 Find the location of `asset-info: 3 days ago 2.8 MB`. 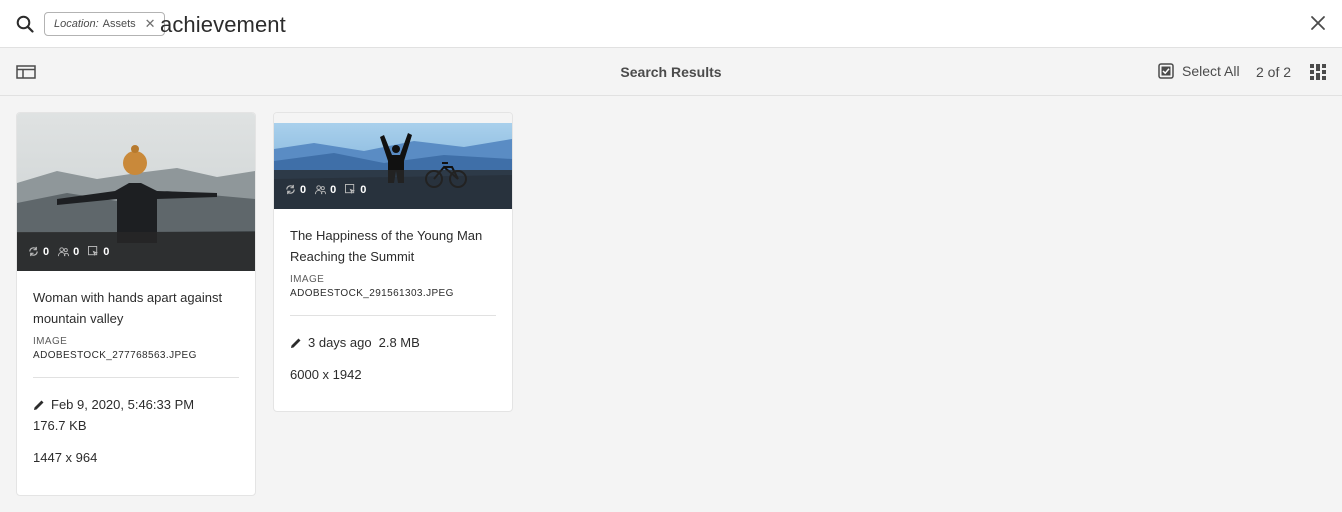

asset-info: 3 days ago 2.8 MB is located at coordinates (393, 342).